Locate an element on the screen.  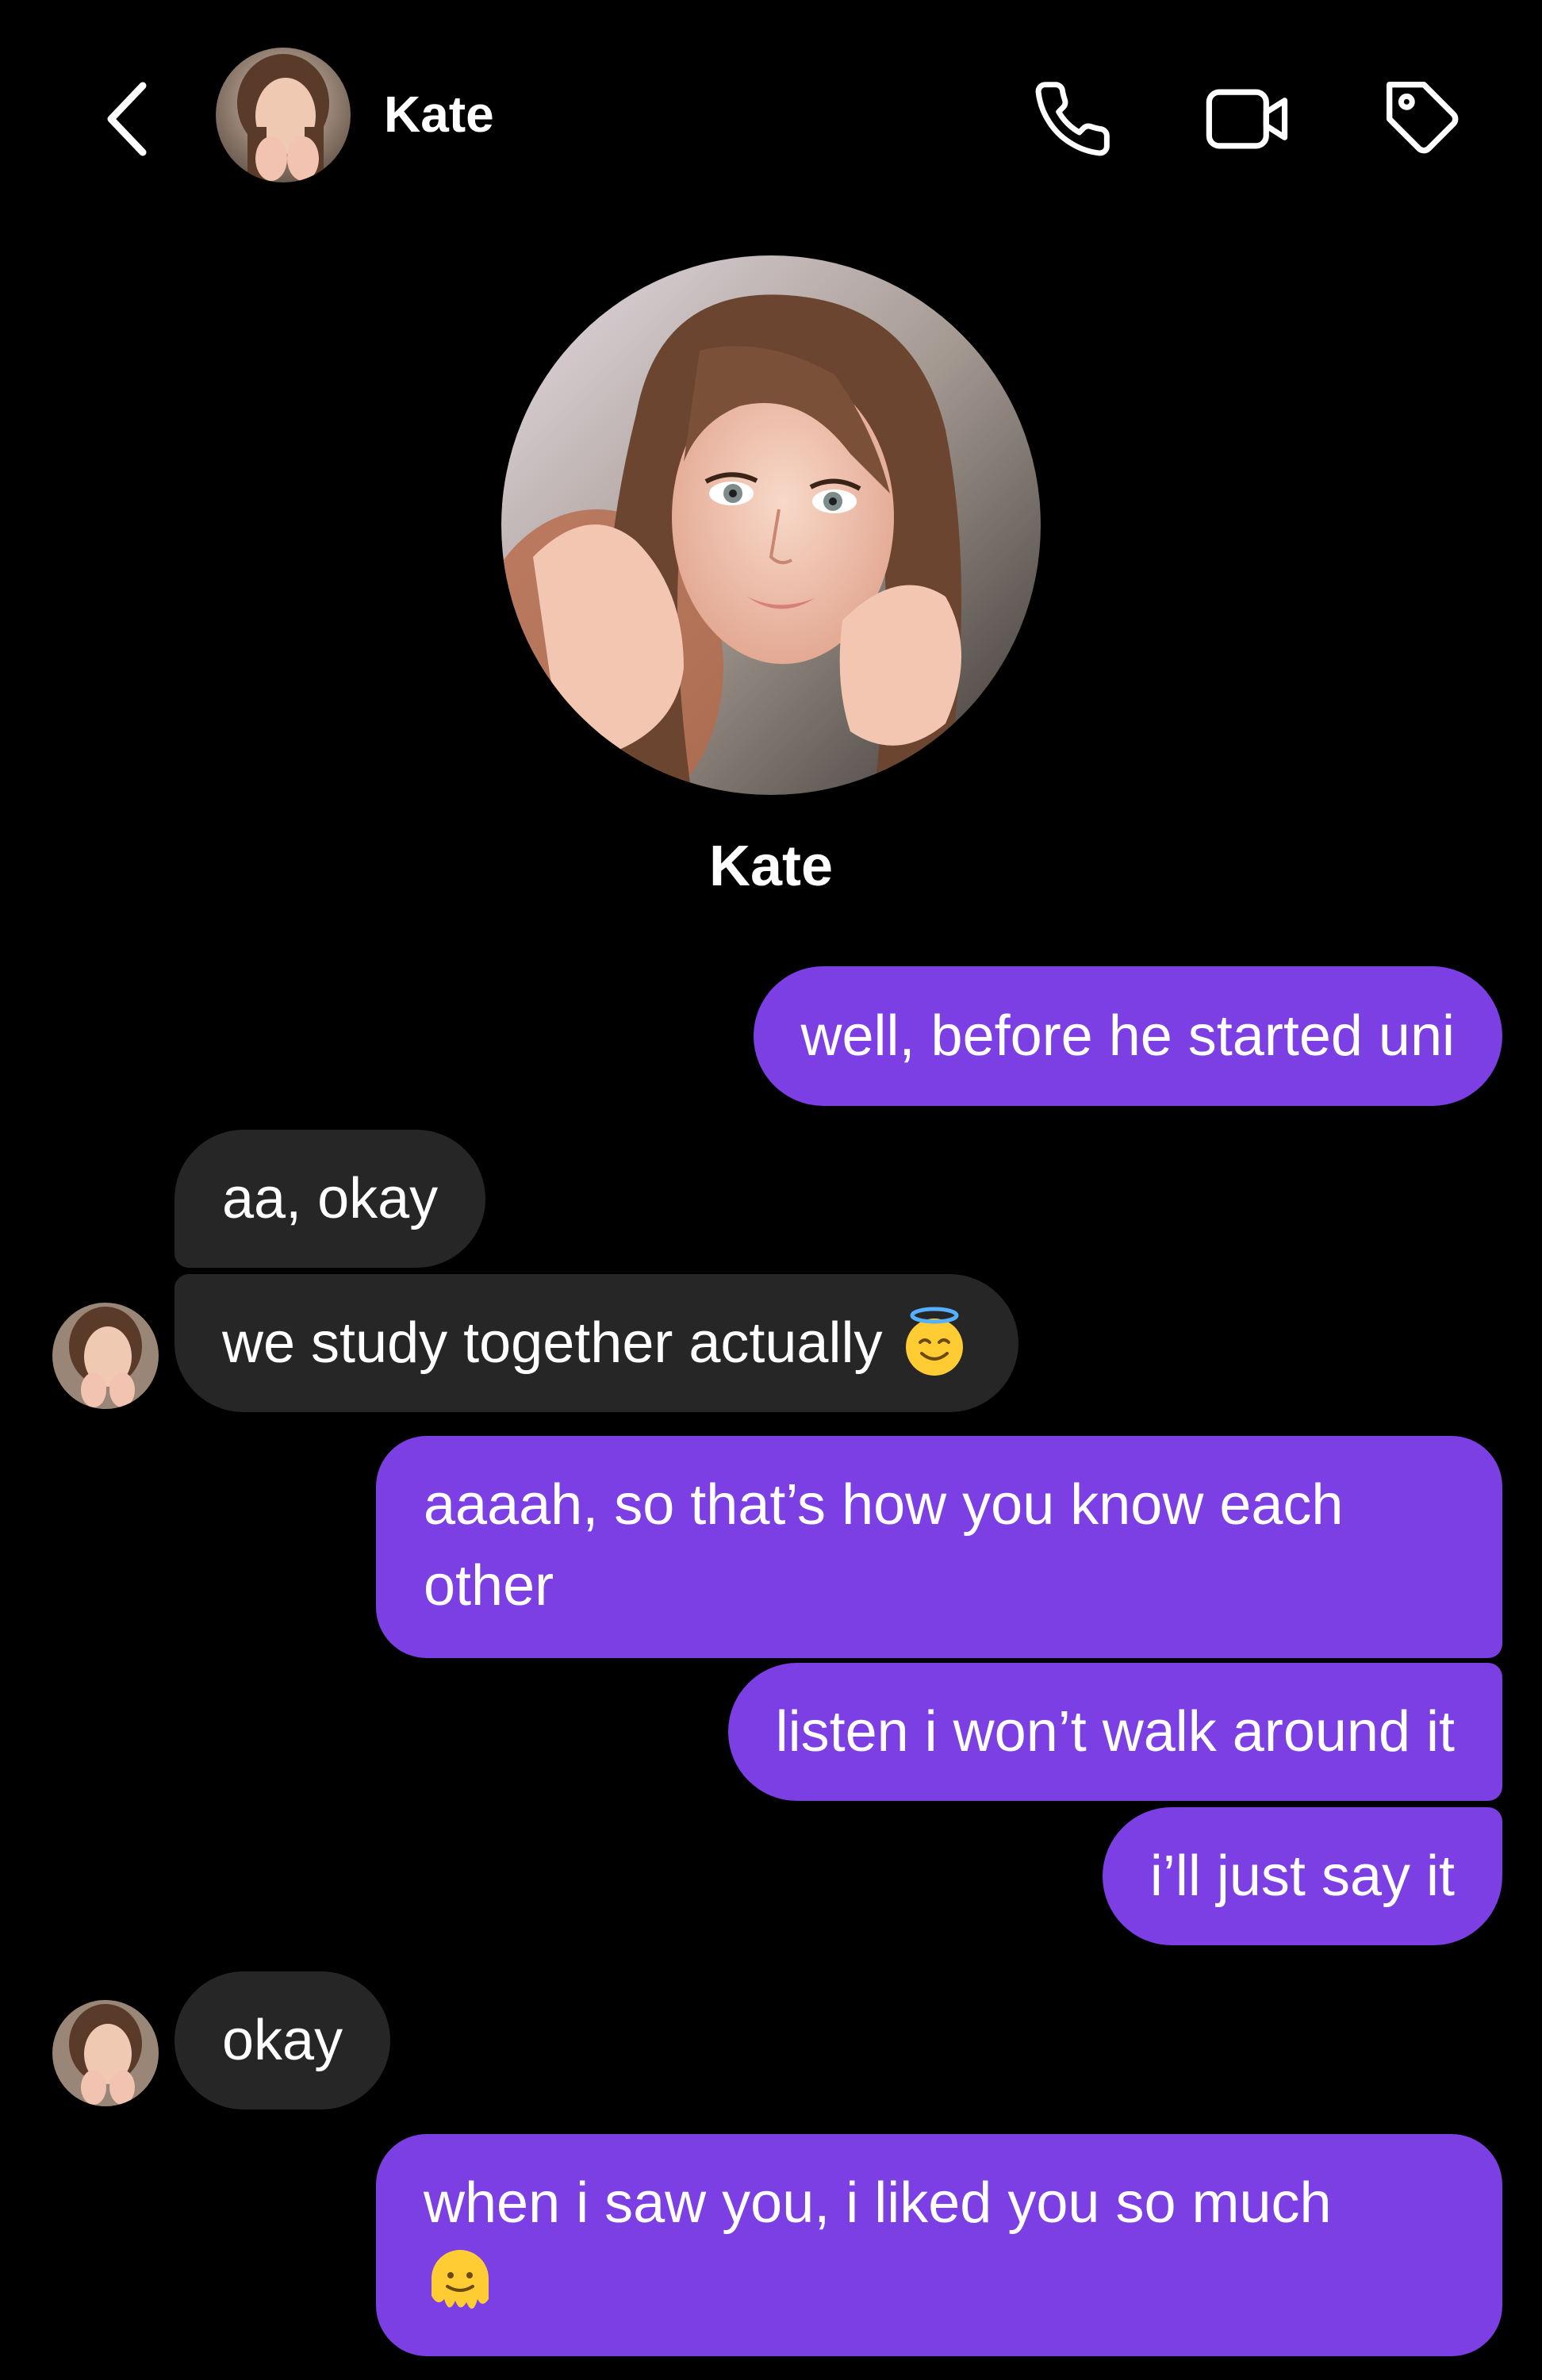
chevron-left-icon is located at coordinates (127, 119).